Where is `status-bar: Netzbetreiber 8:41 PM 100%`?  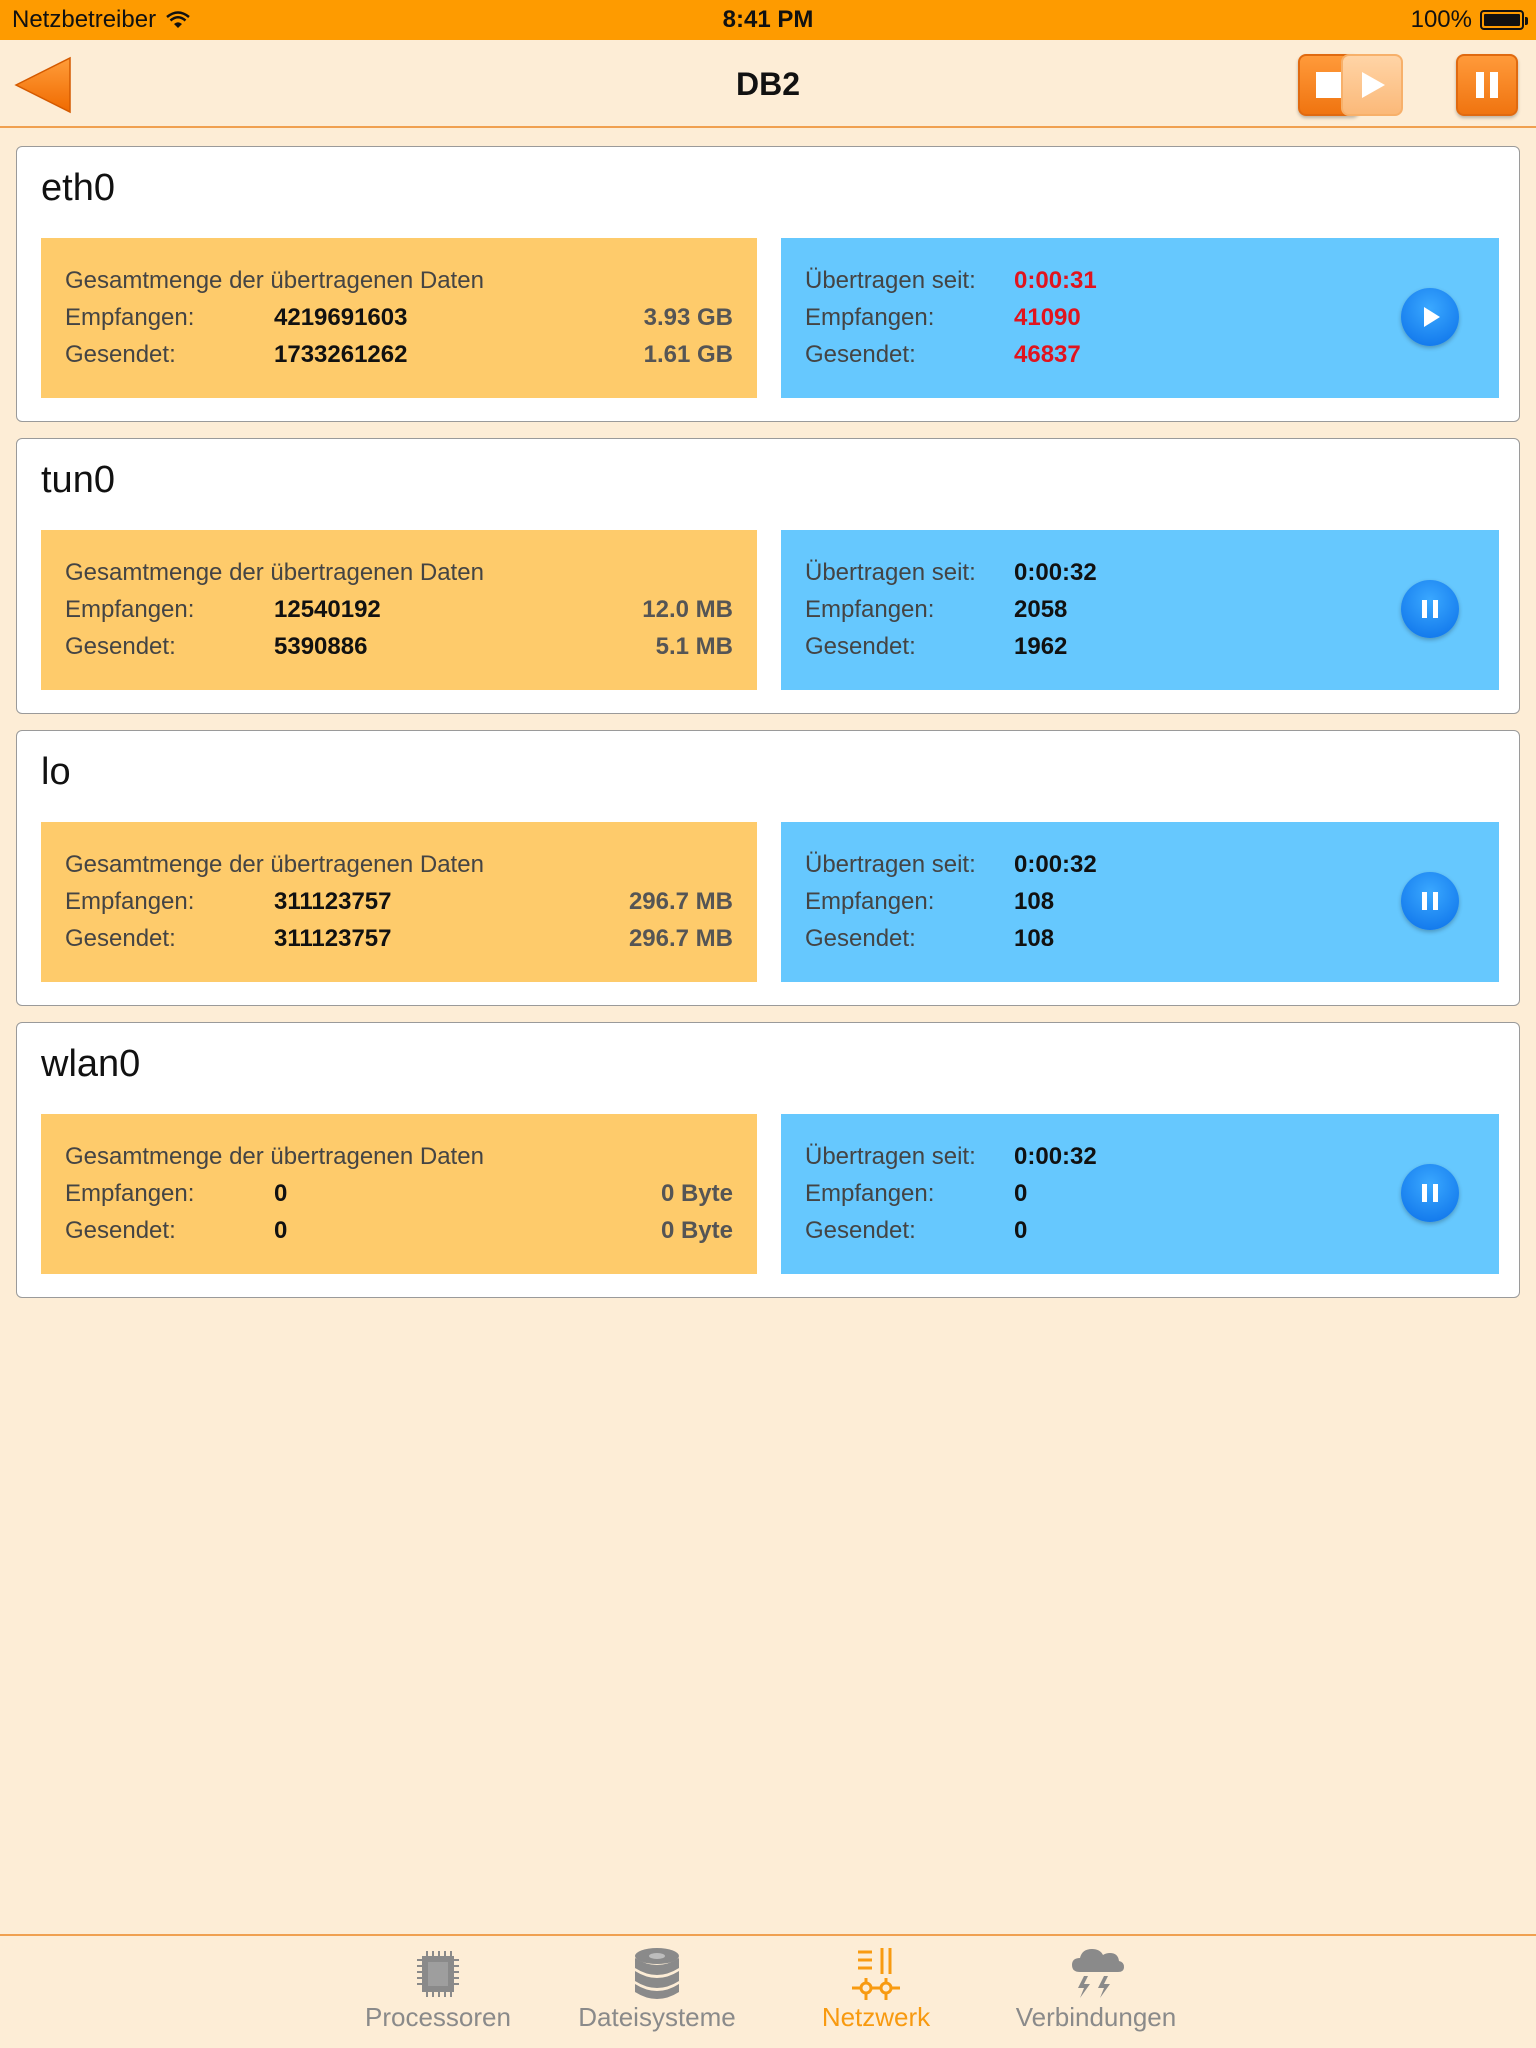 status-bar: Netzbetreiber 8:41 PM 100% is located at coordinates (768, 20).